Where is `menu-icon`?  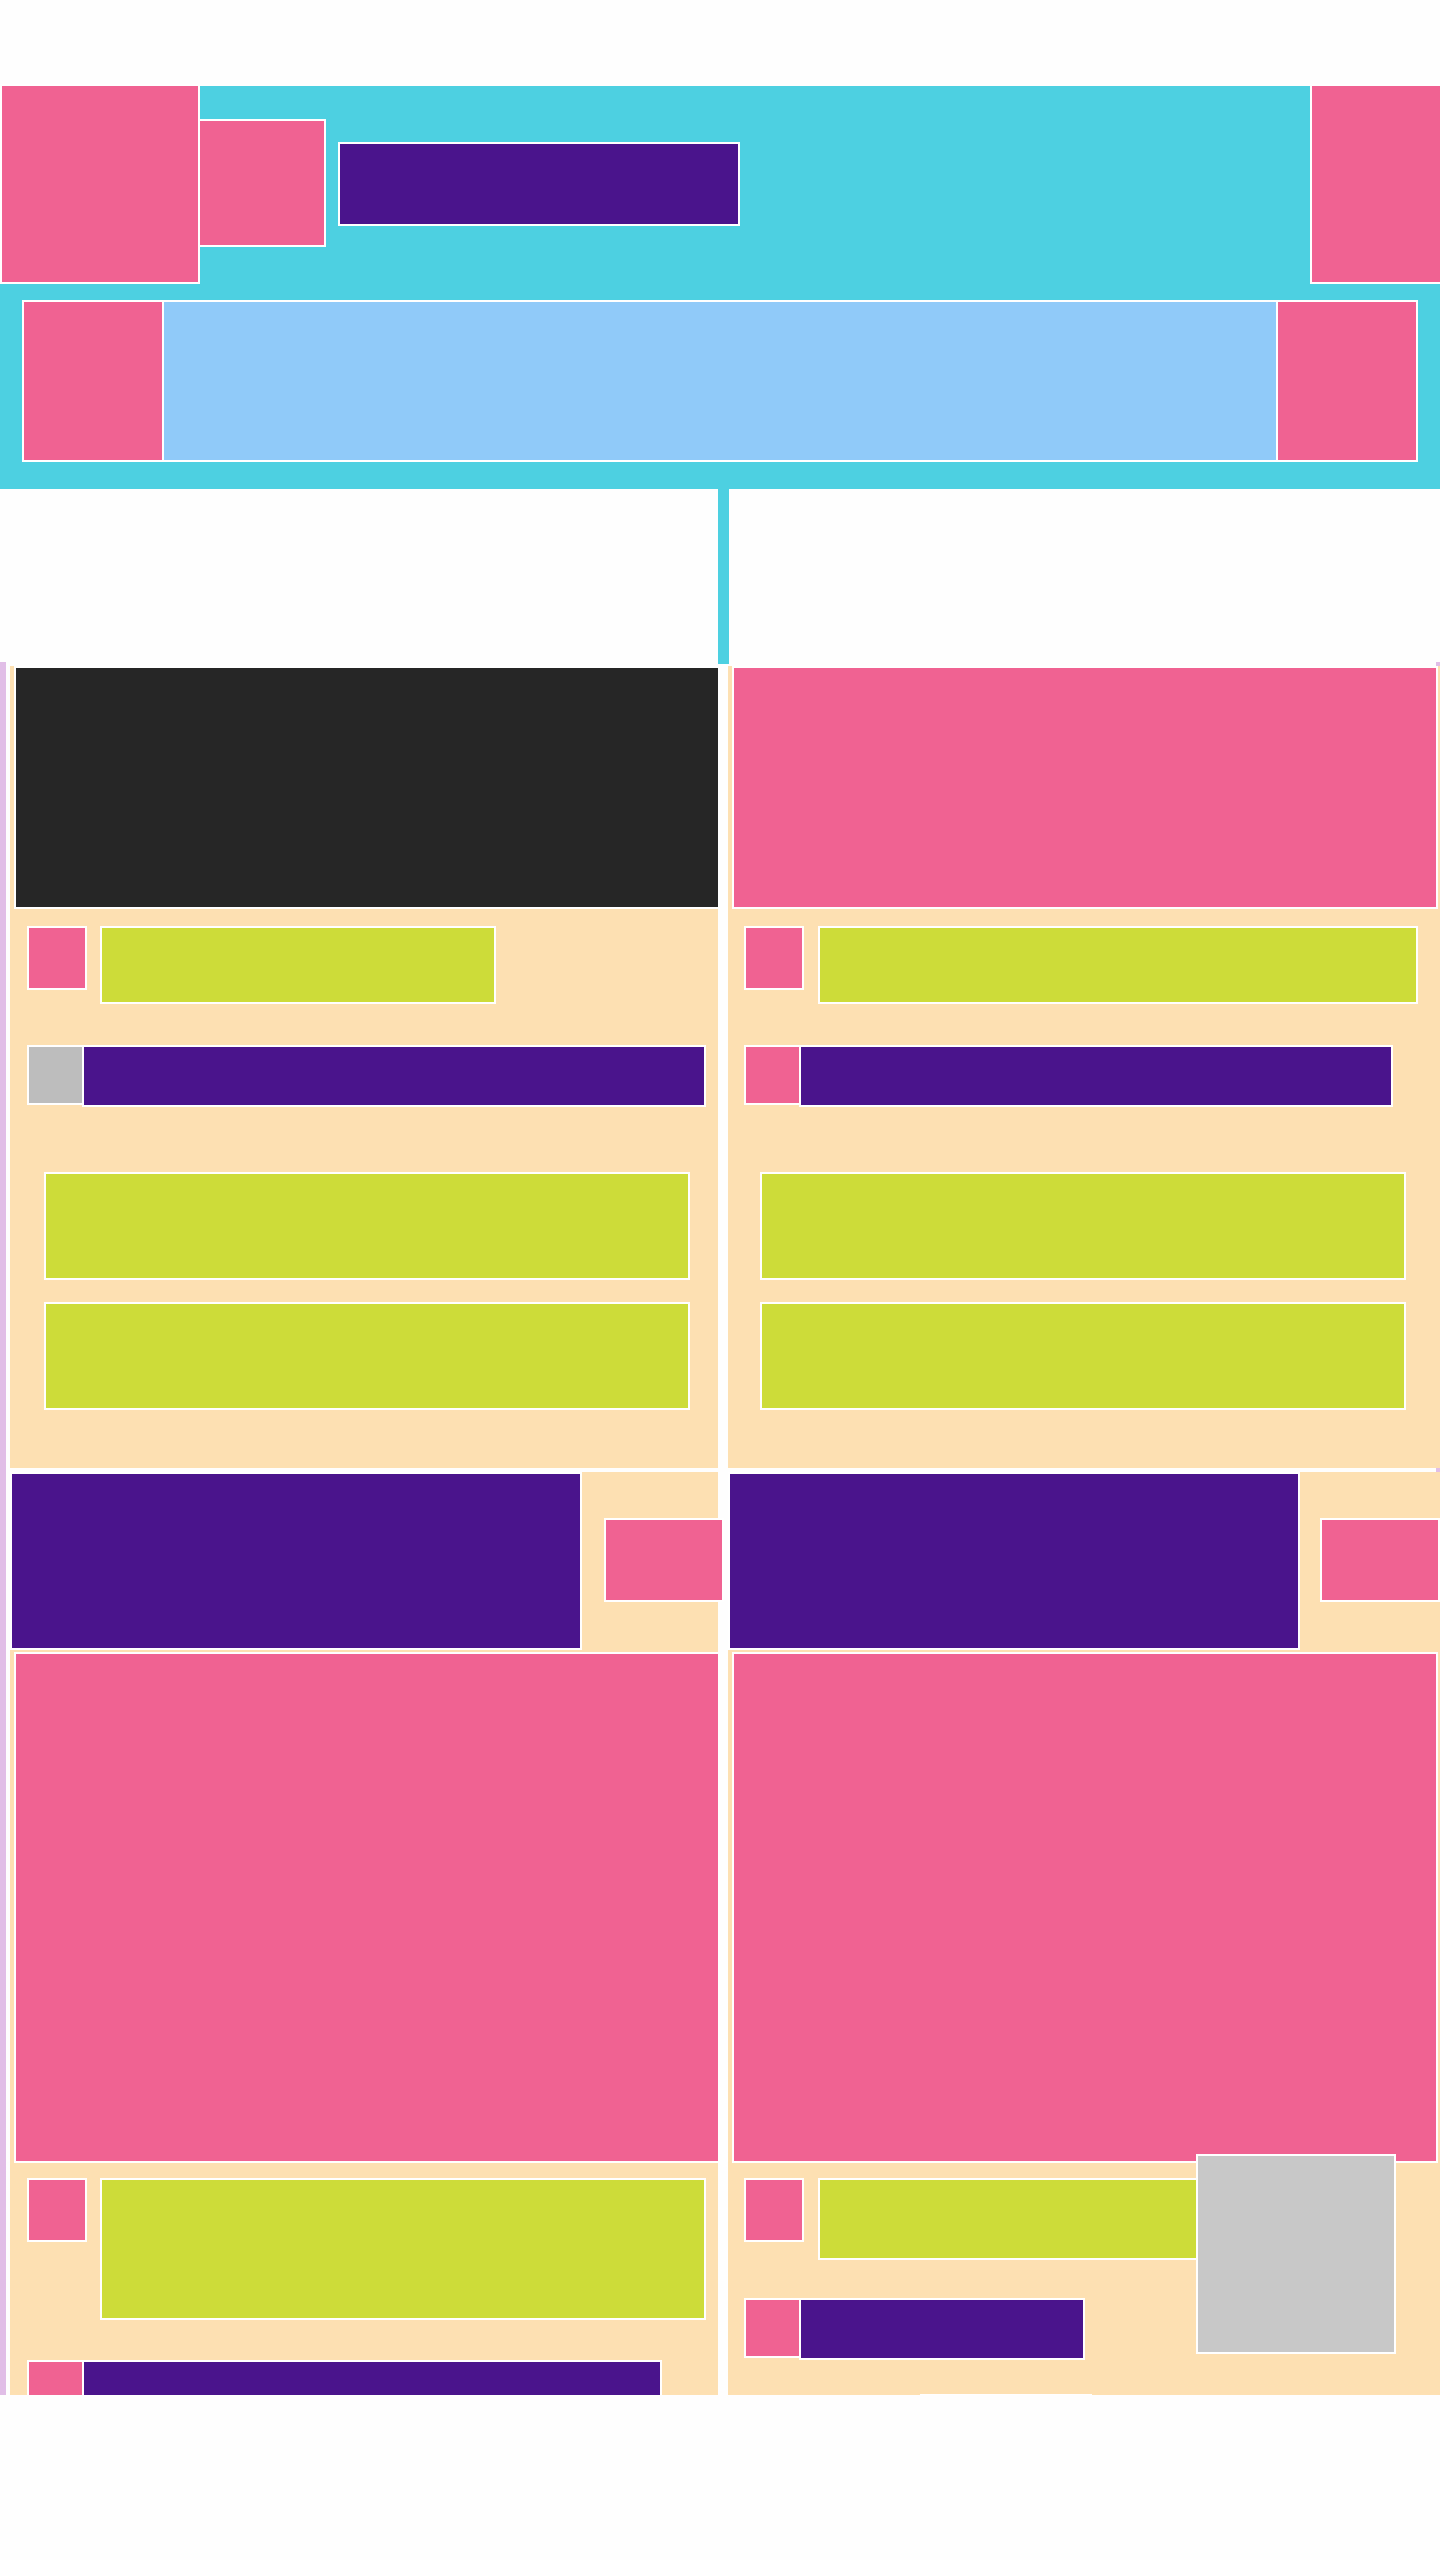
menu-icon is located at coordinates (100, 184).